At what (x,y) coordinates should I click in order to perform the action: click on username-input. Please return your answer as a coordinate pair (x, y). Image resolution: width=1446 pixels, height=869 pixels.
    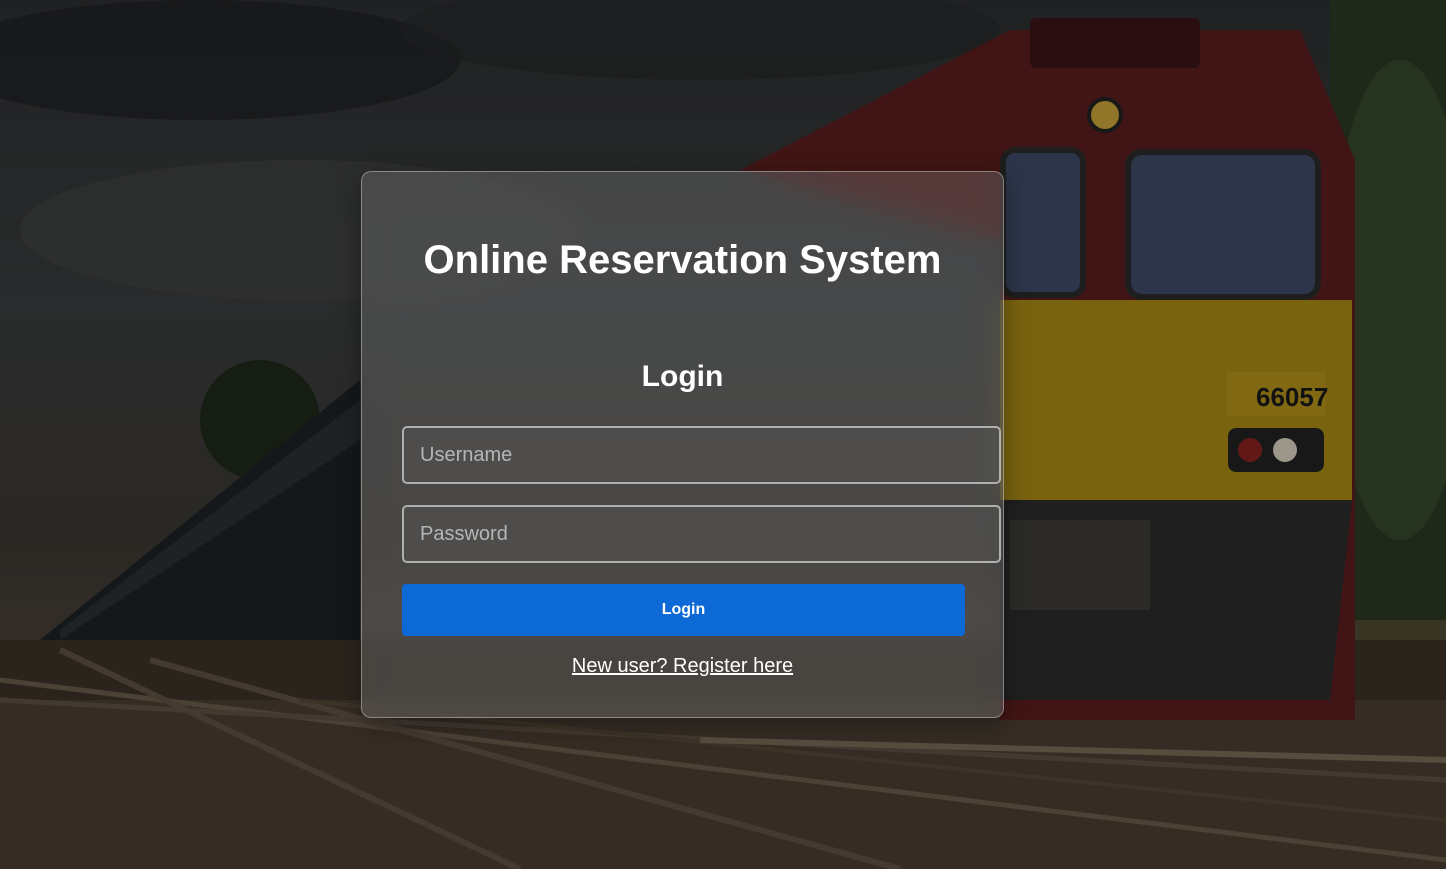
    Looking at the image, I should click on (701, 455).